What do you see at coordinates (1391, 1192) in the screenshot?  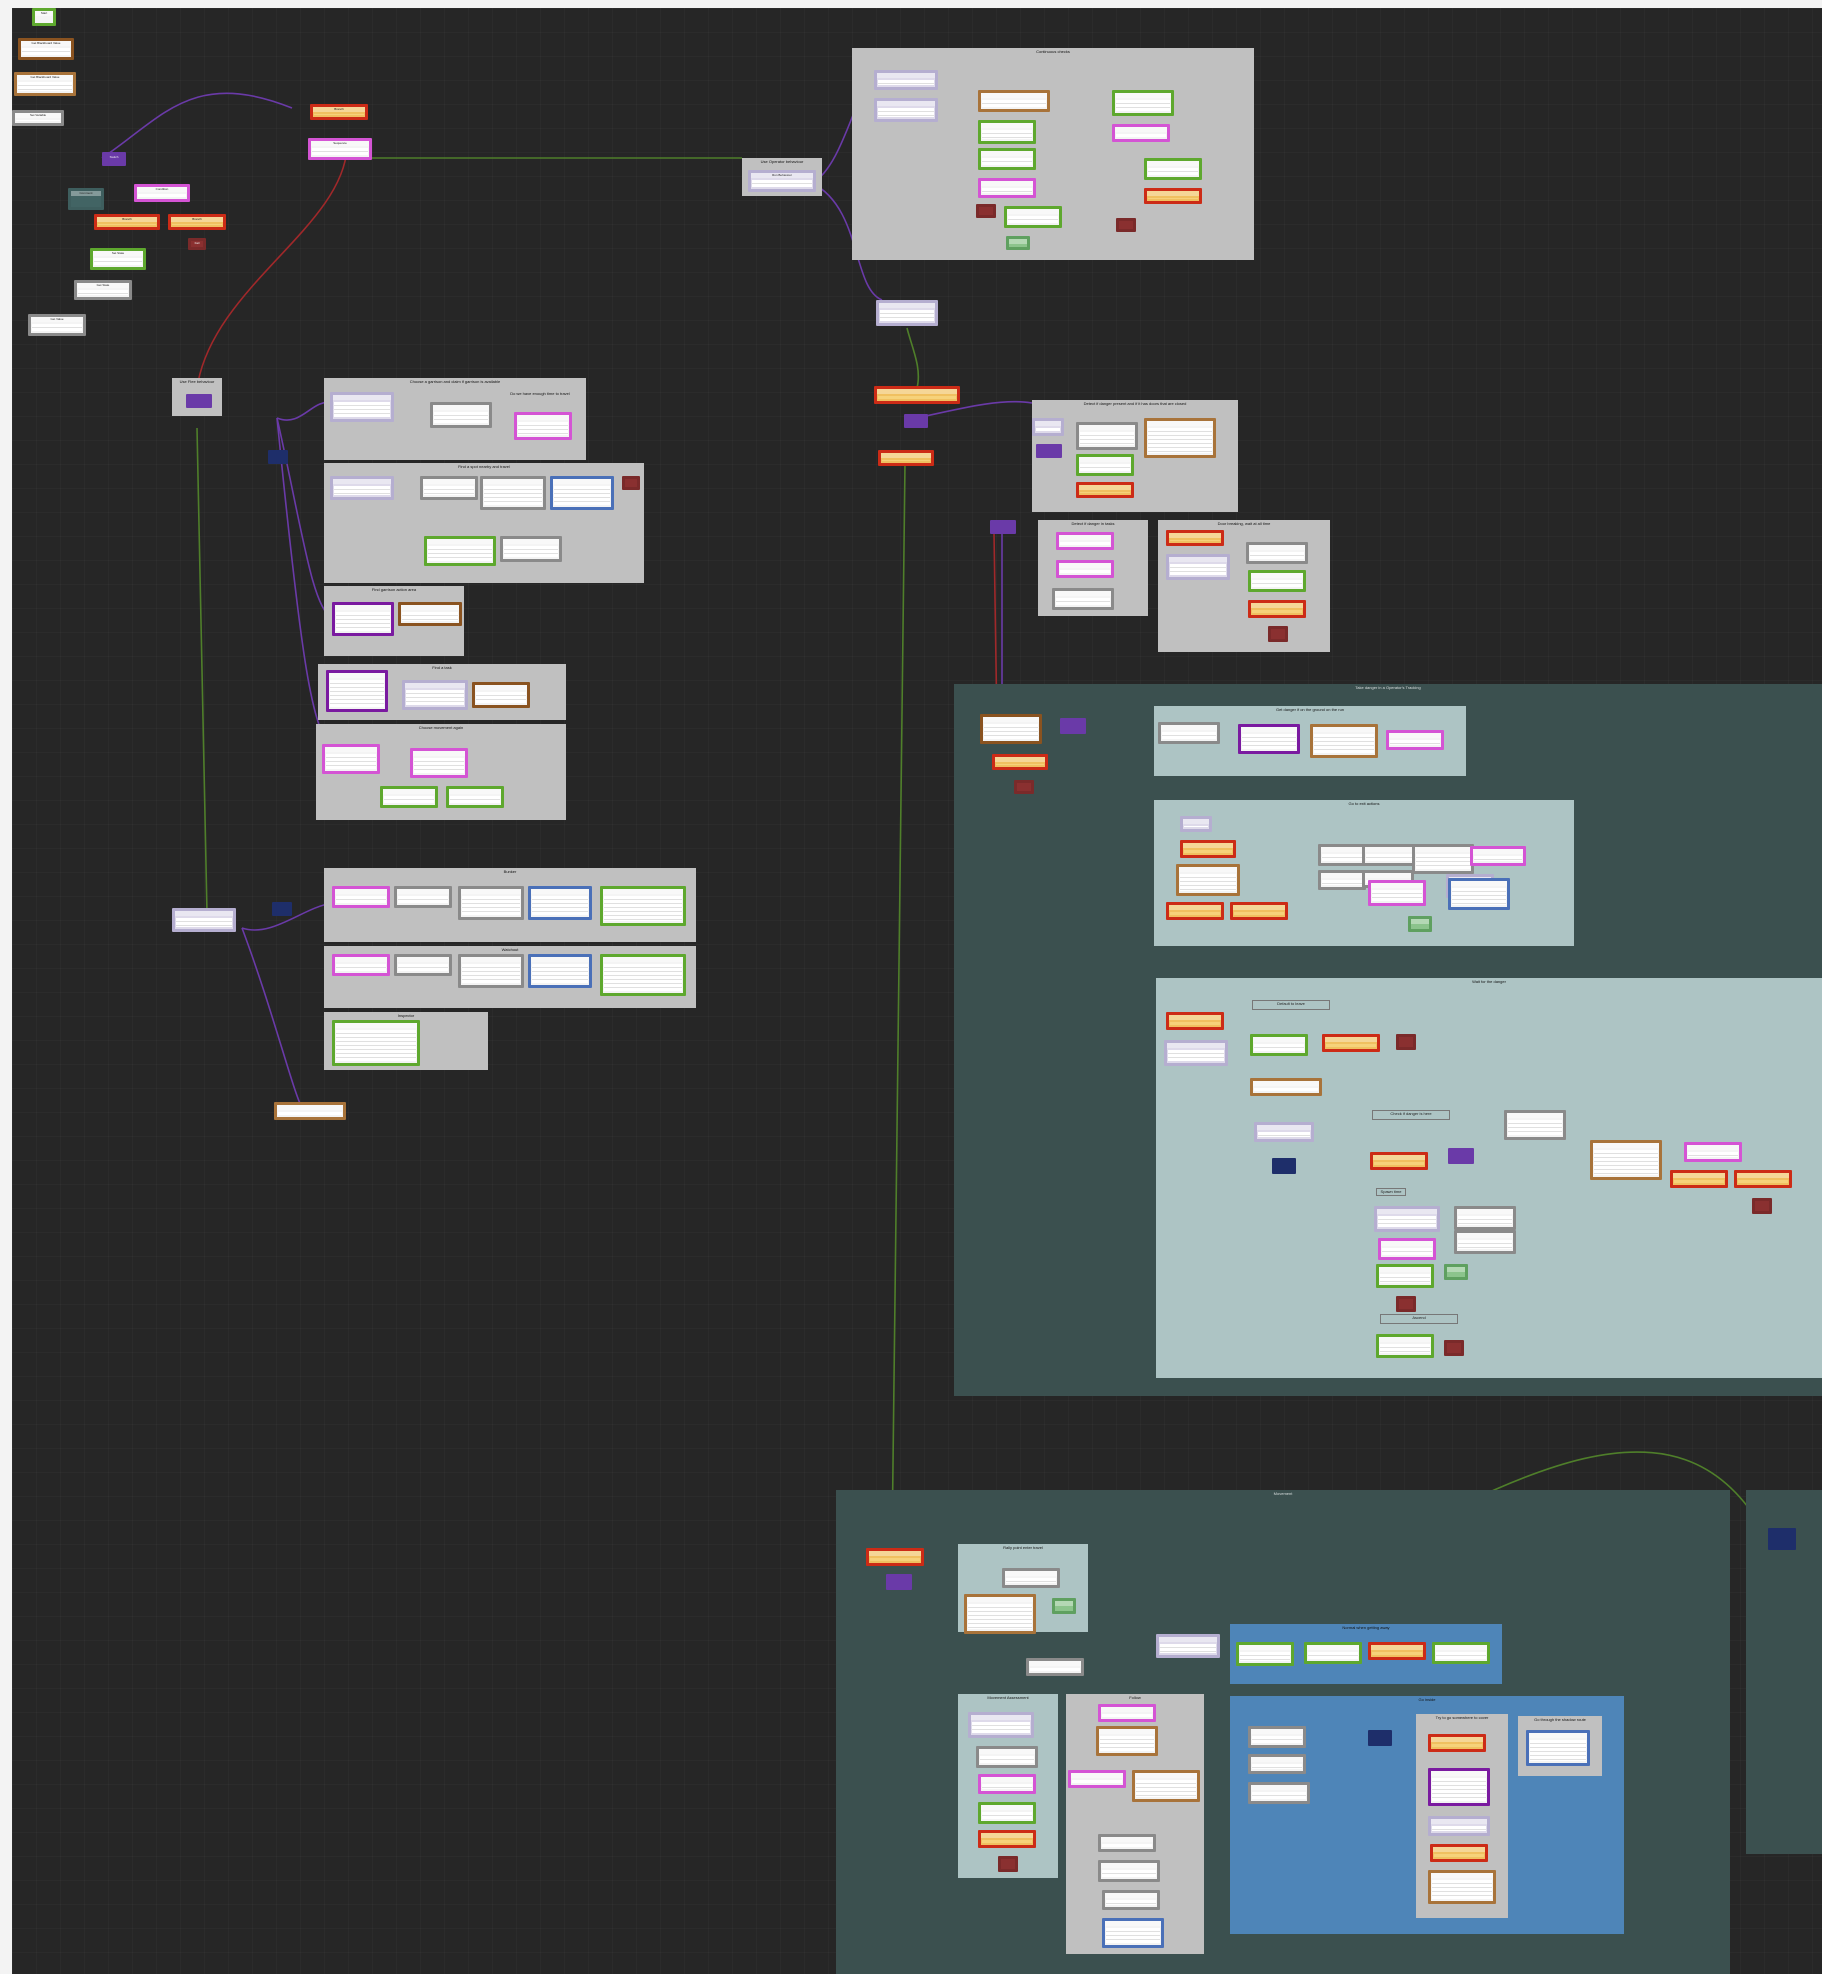 I see `comment-note: Spawn time` at bounding box center [1391, 1192].